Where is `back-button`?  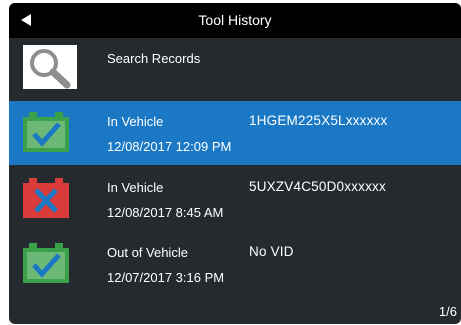 back-button is located at coordinates (29, 20).